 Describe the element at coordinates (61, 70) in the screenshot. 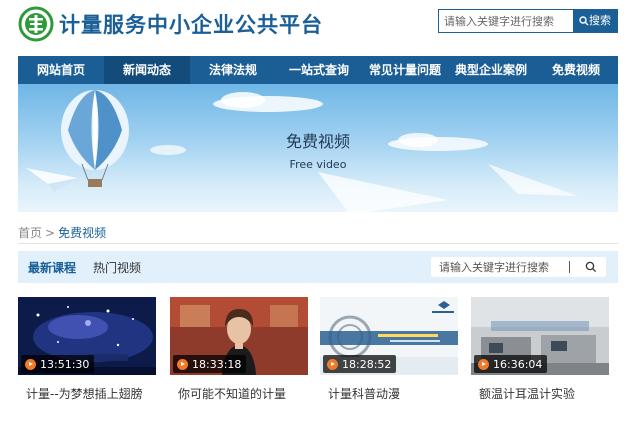

I see `nav-item-home: 网站首页` at that location.